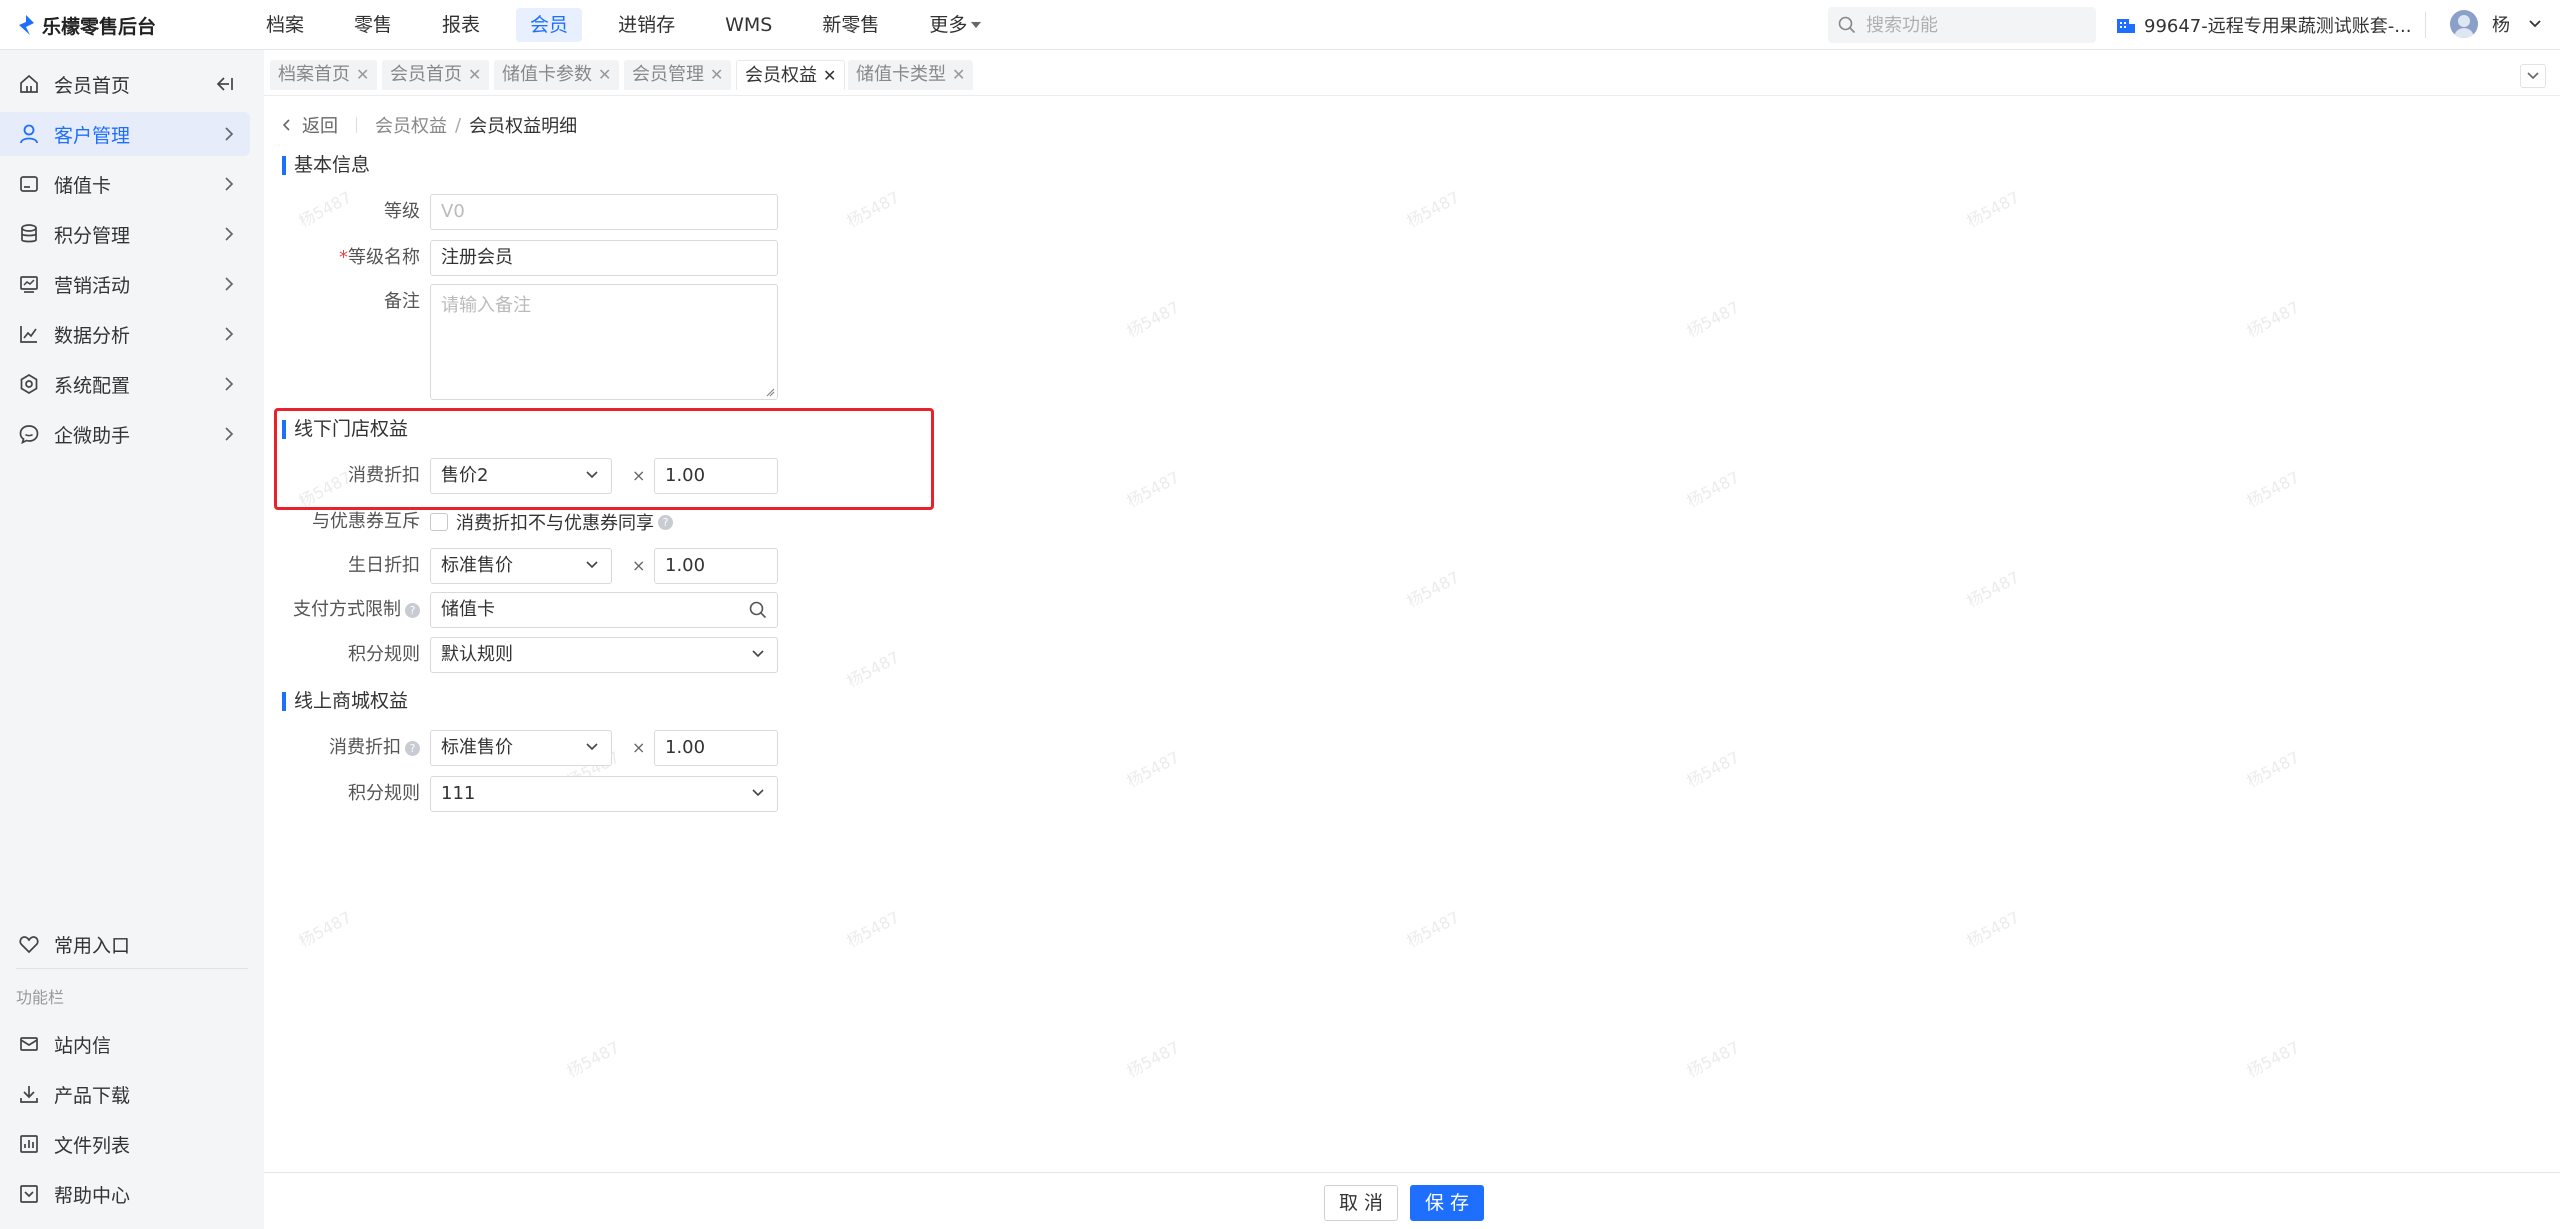 The width and height of the screenshot is (2560, 1229). What do you see at coordinates (646, 25) in the screenshot?
I see `nav-inventory: 进销存` at bounding box center [646, 25].